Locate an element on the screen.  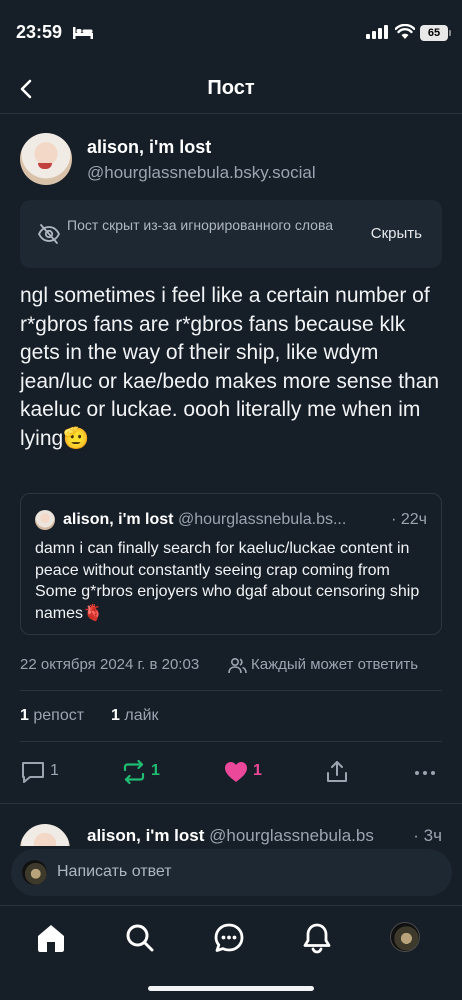
quote-avatar is located at coordinates (45, 520).